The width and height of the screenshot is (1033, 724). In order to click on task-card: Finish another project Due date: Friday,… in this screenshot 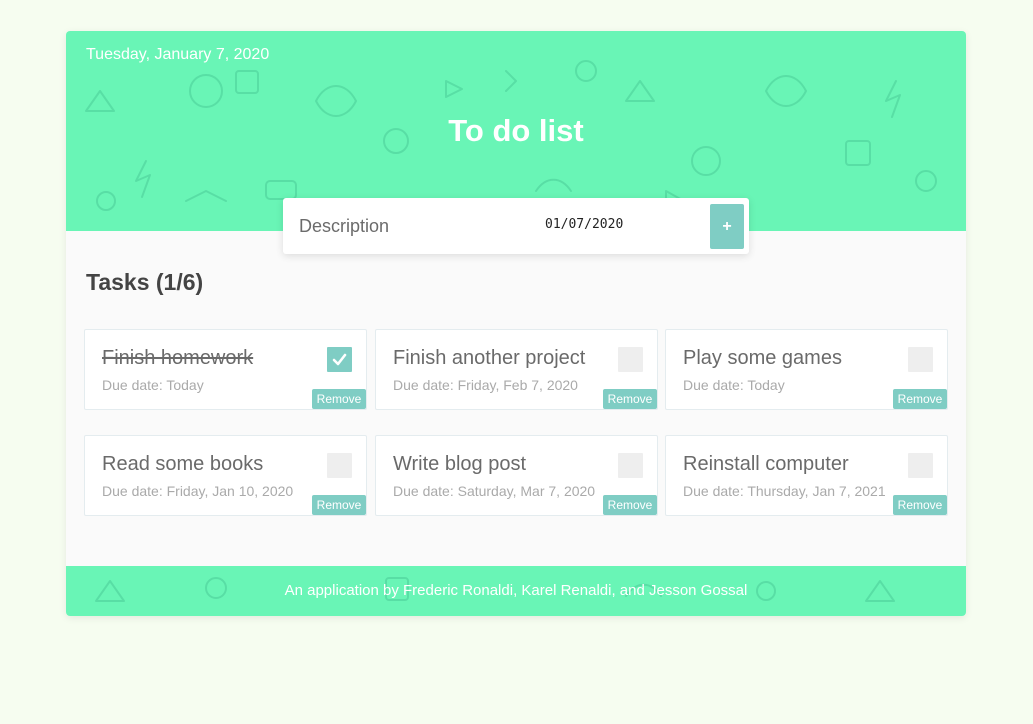, I will do `click(516, 369)`.